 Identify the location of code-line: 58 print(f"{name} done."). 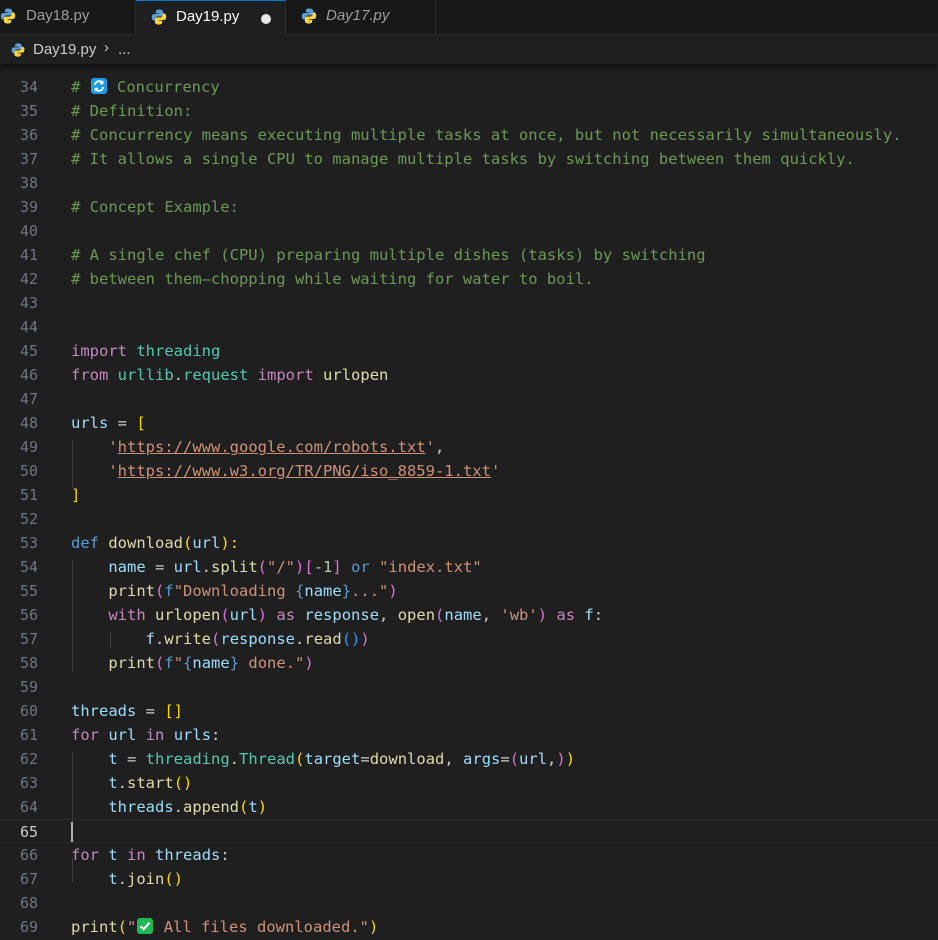
(469, 663).